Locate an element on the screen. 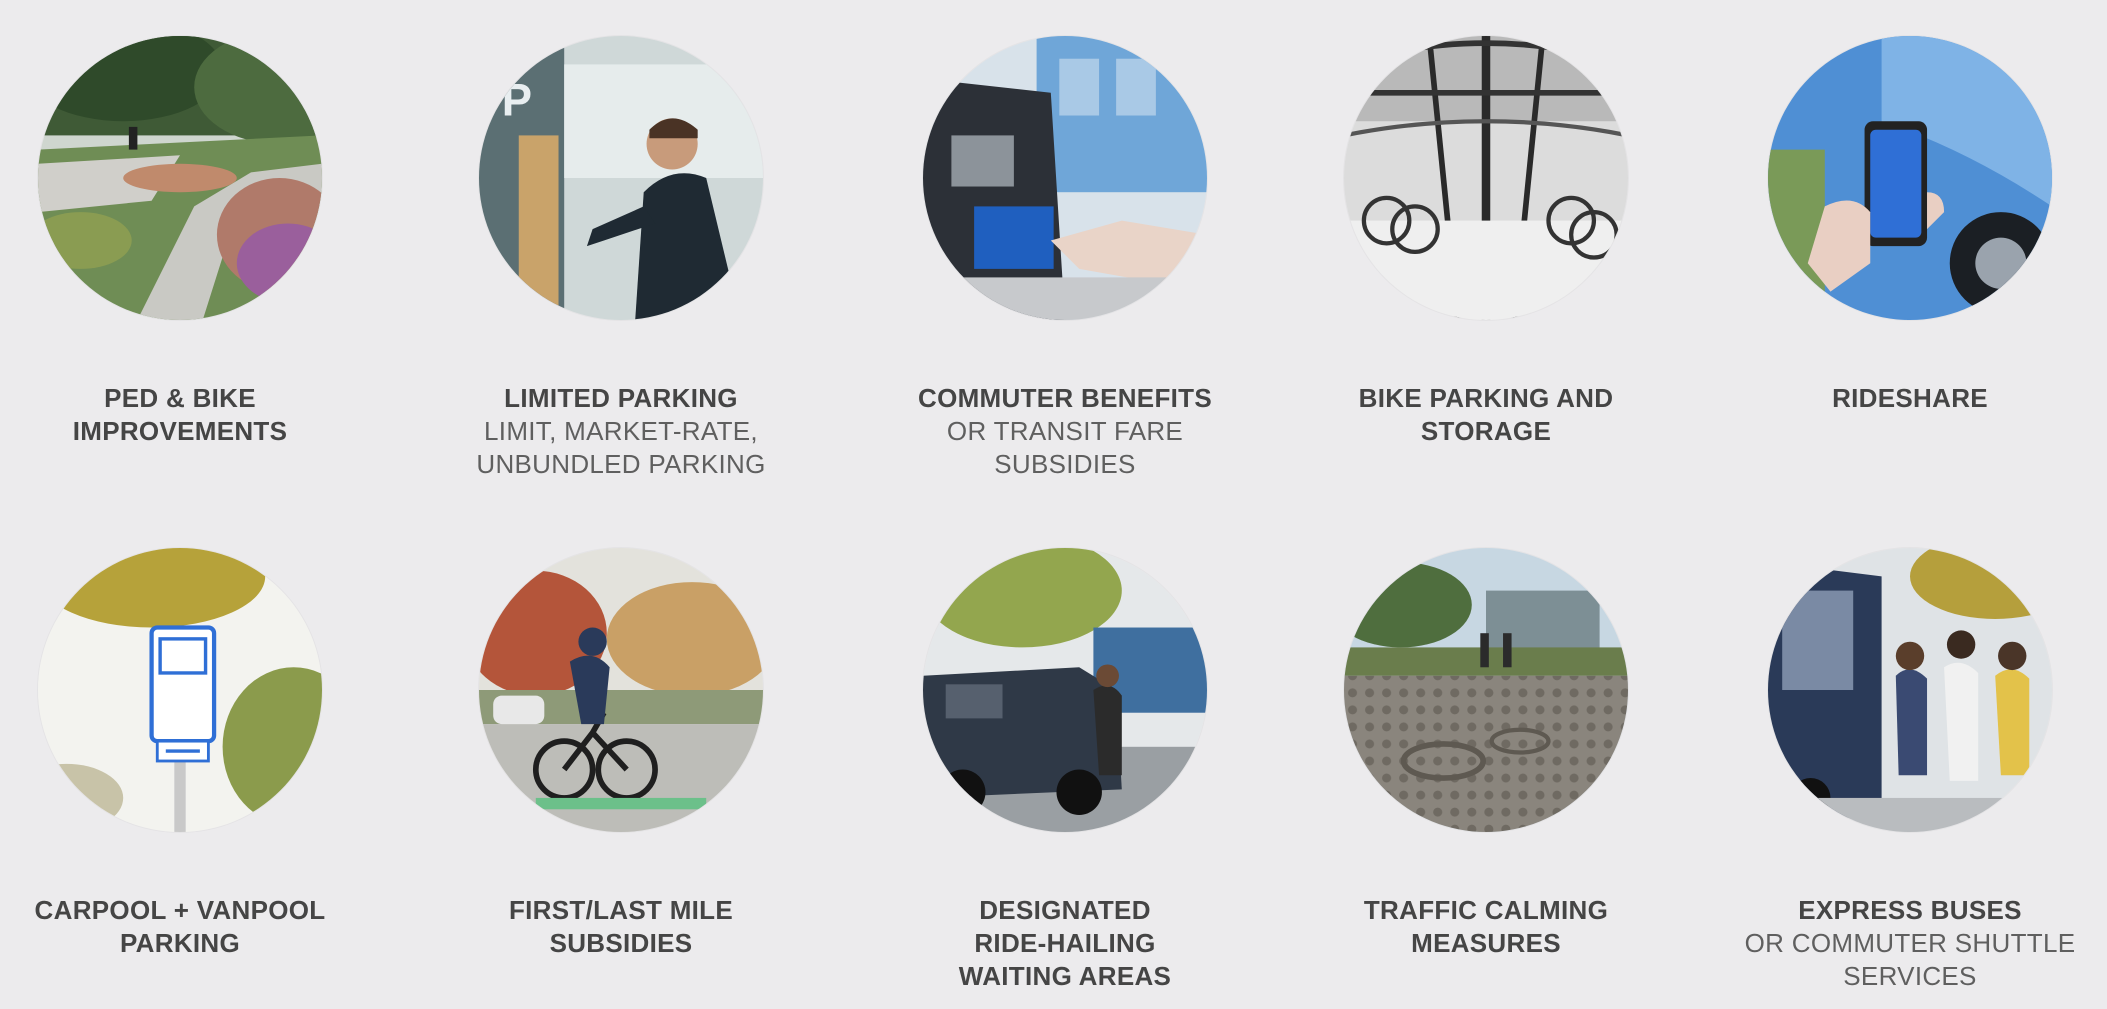  tile-label: FIRST/LAST MILE SUBSIDIES is located at coordinates (621, 927).